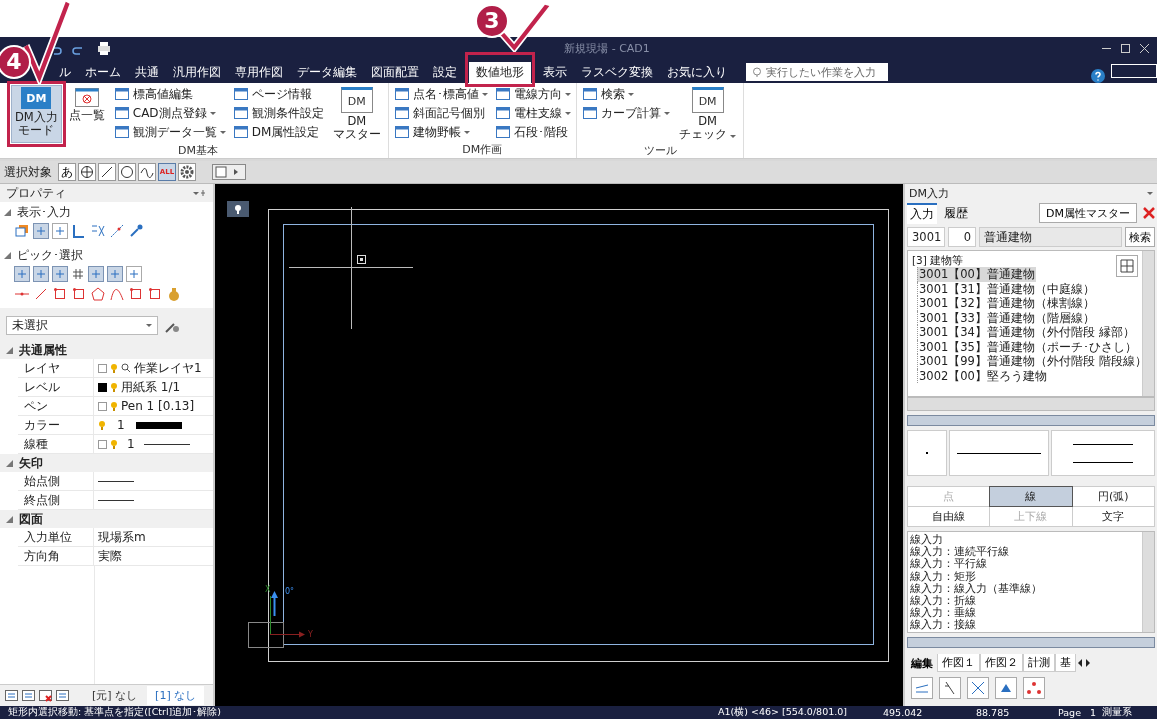 This screenshot has width=1157, height=719. What do you see at coordinates (1025, 587) in the screenshot?
I see `command-item: 線入力：線入力（基準線）` at bounding box center [1025, 587].